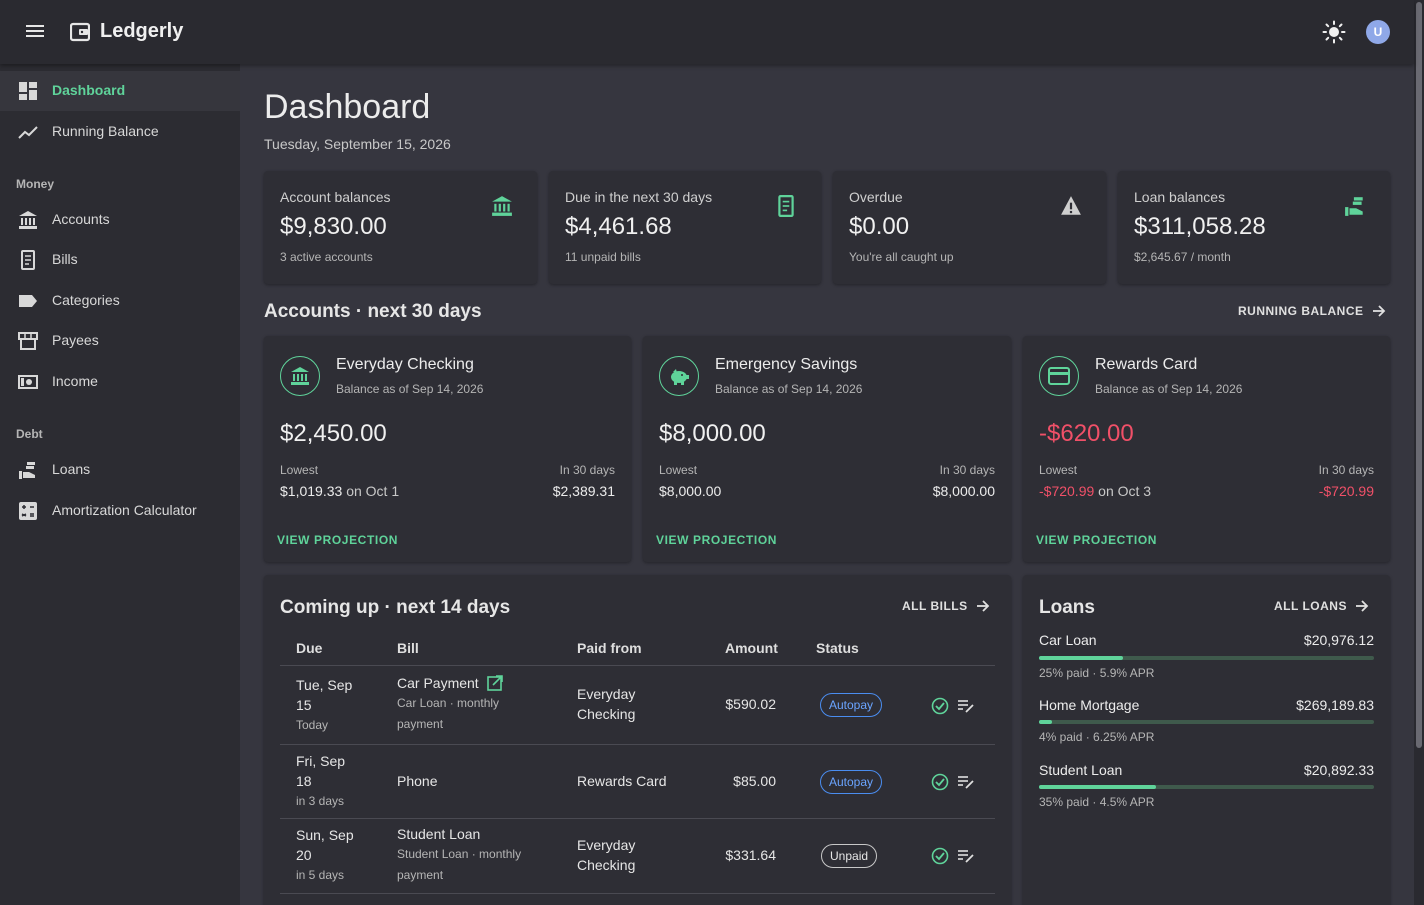  What do you see at coordinates (324, 705) in the screenshot?
I see `due-date: Tue, Sep 15 Today` at bounding box center [324, 705].